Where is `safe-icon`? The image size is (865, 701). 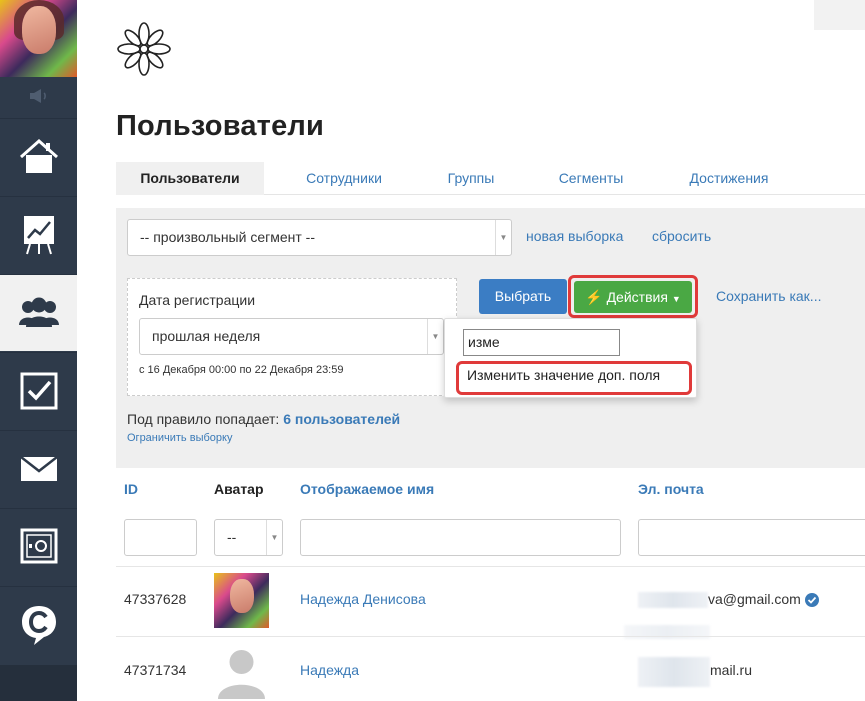 safe-icon is located at coordinates (38, 546).